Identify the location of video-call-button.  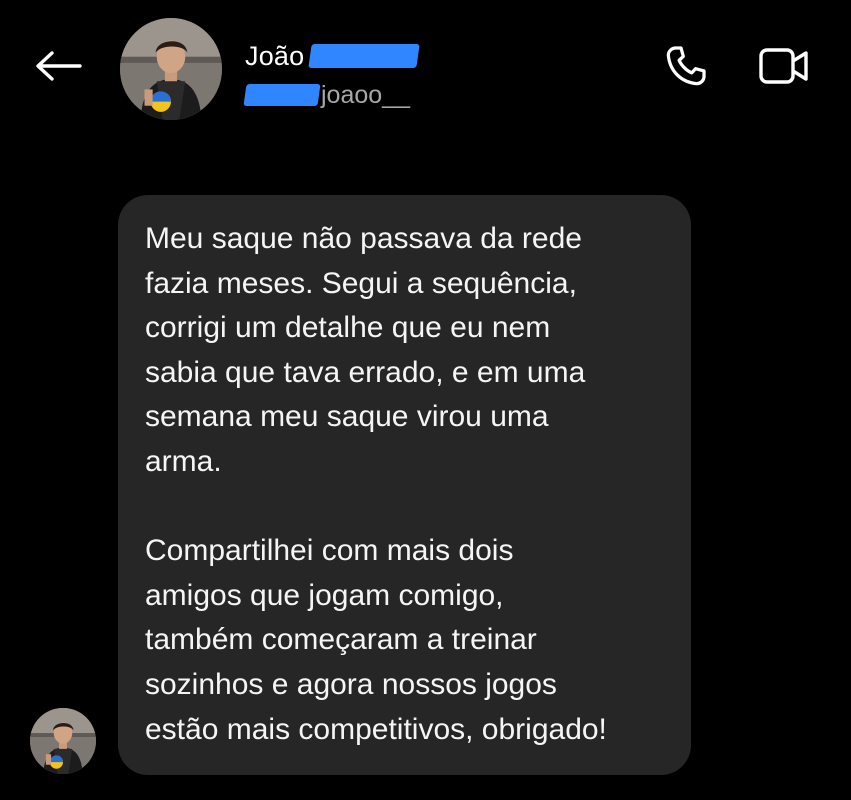
(784, 66).